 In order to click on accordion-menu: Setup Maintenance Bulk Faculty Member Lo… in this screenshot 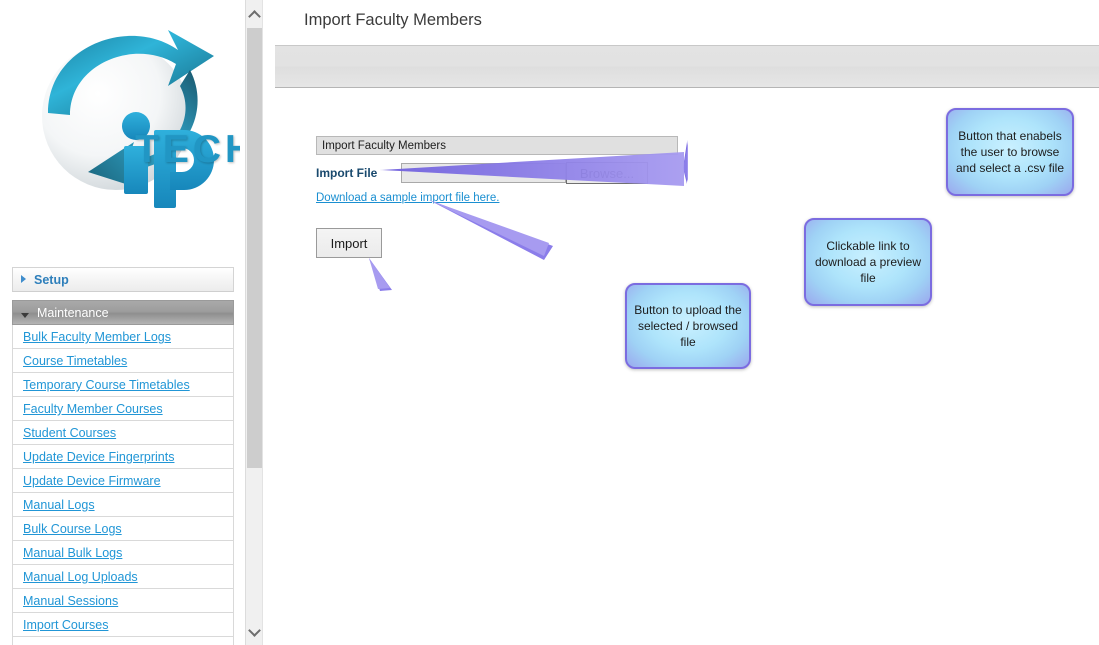, I will do `click(123, 456)`.